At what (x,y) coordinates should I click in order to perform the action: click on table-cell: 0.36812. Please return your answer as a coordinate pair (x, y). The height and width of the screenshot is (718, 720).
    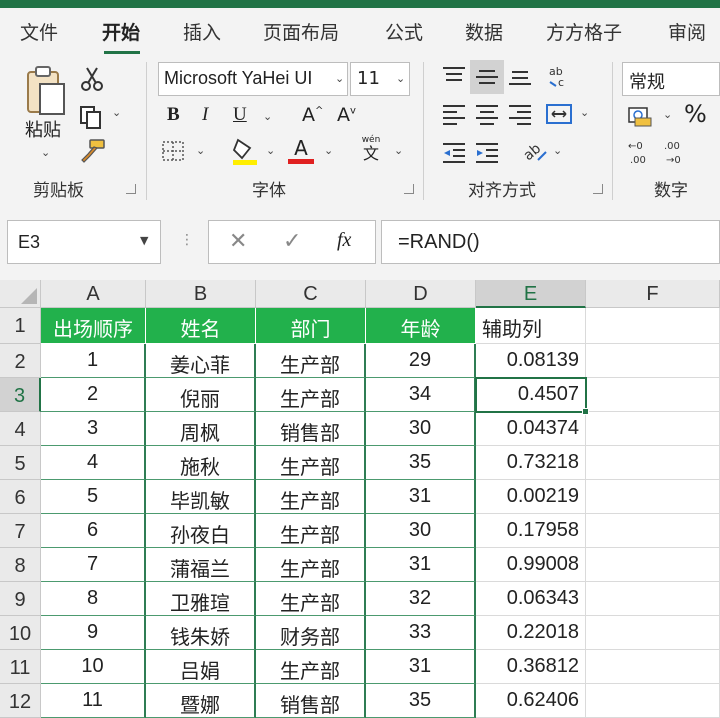
    Looking at the image, I should click on (531, 667).